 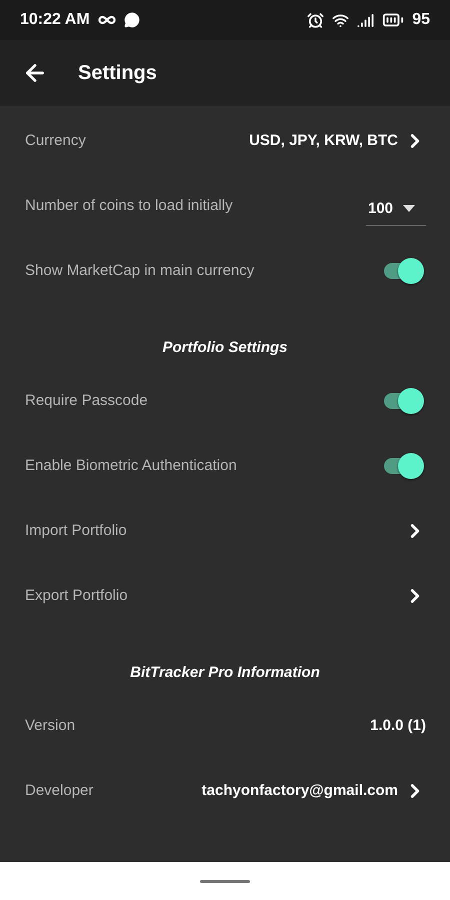 I want to click on status-time: 10:22 AM, so click(x=55, y=20).